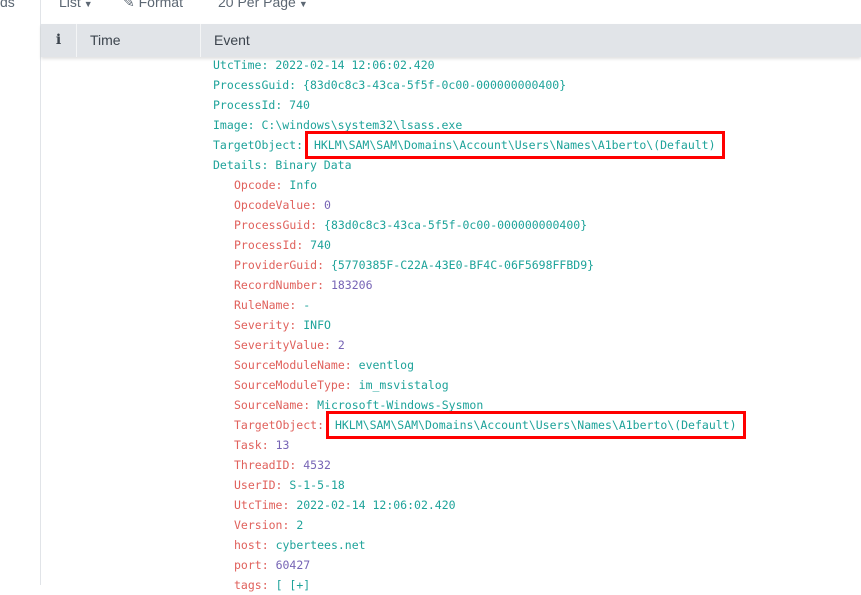  I want to click on event-field-details: Details: Binary Data, so click(478, 165).